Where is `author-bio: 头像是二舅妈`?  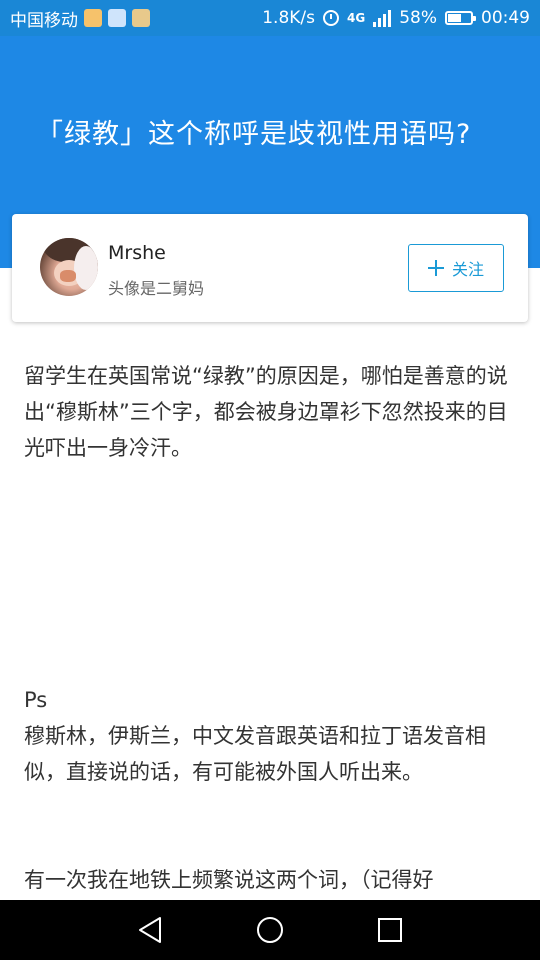
author-bio: 头像是二舅妈 is located at coordinates (156, 288).